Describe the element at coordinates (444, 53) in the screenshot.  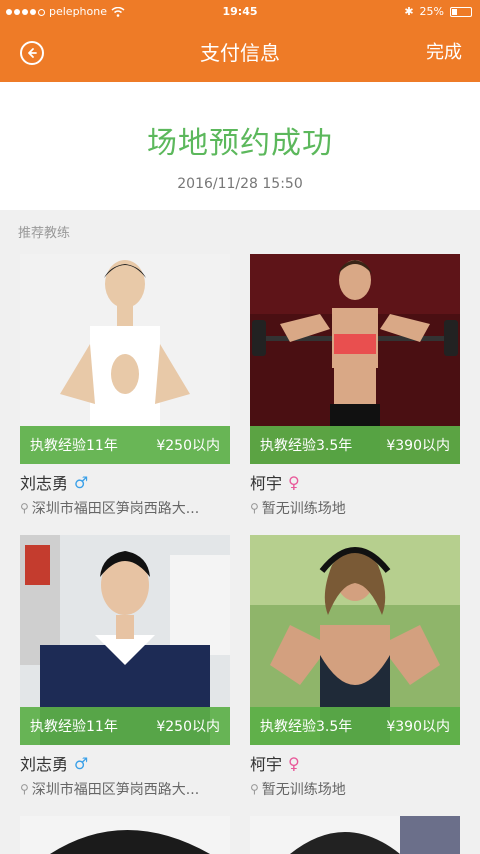
I see `done-button: 完成` at that location.